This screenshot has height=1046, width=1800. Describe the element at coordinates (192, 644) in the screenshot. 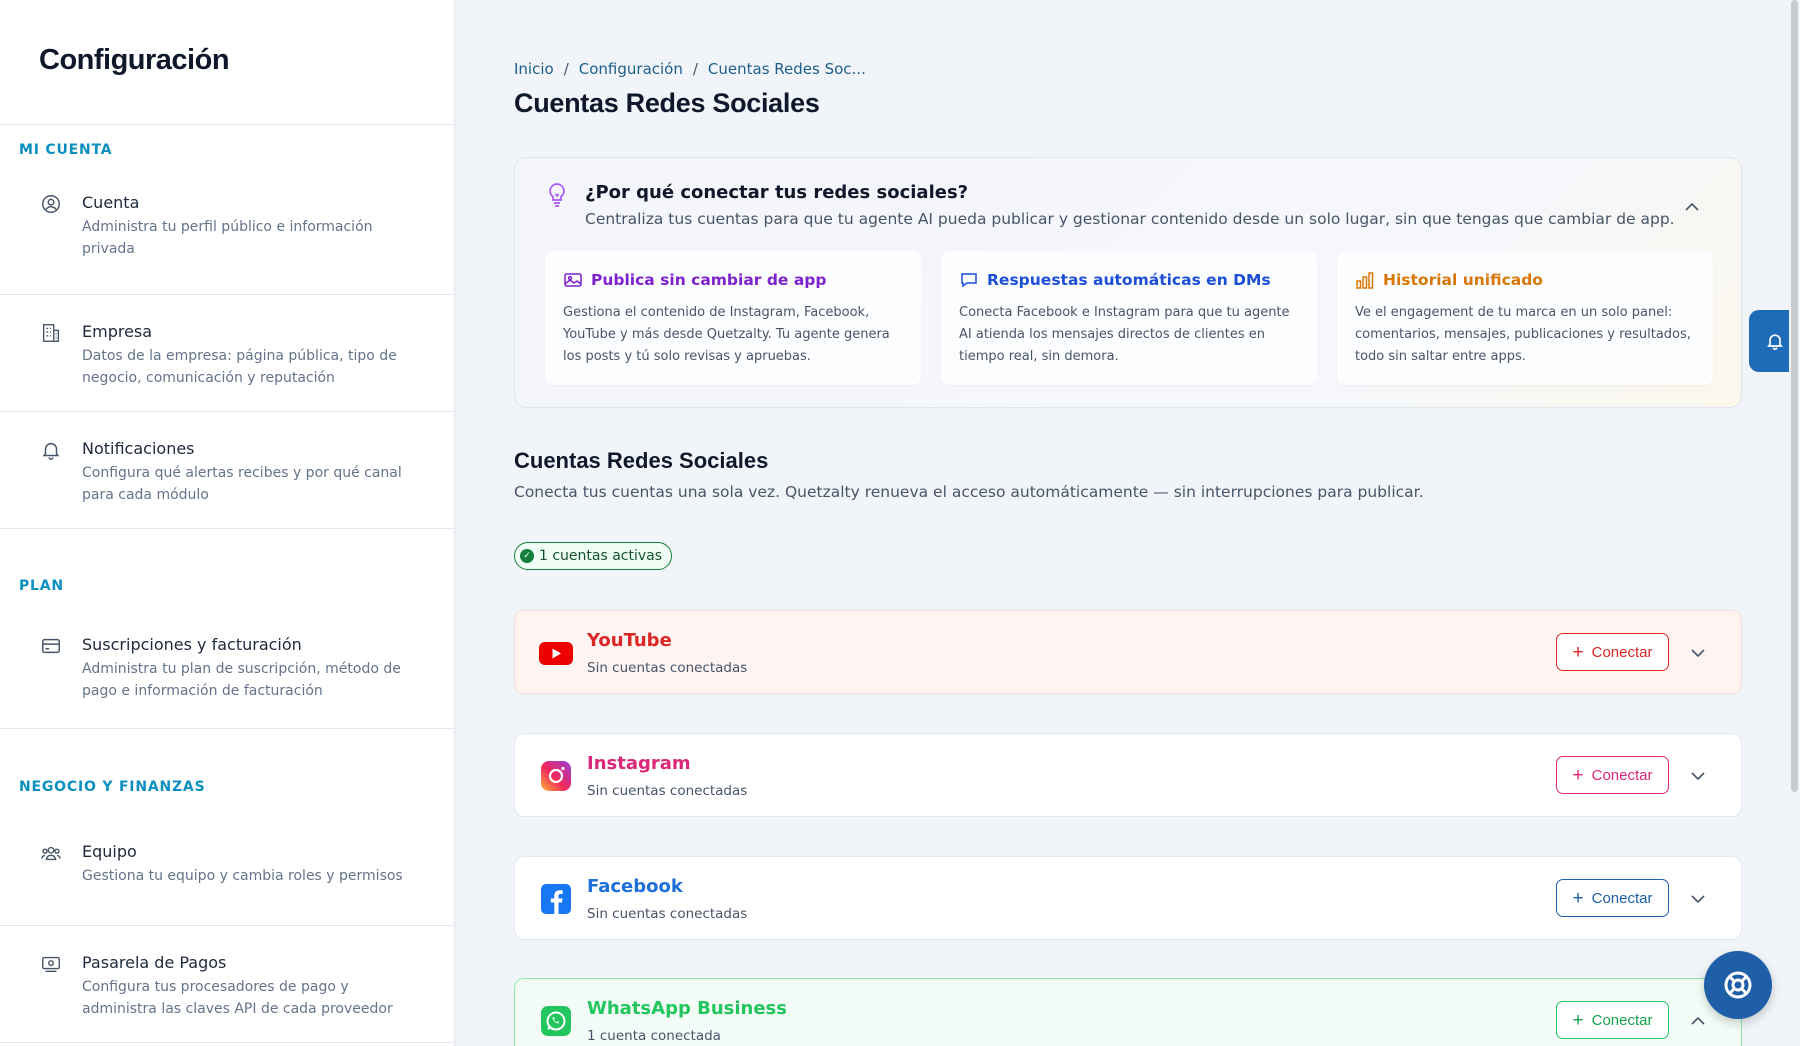

I see `sidebar-item-title: Suscripciones y facturación` at that location.